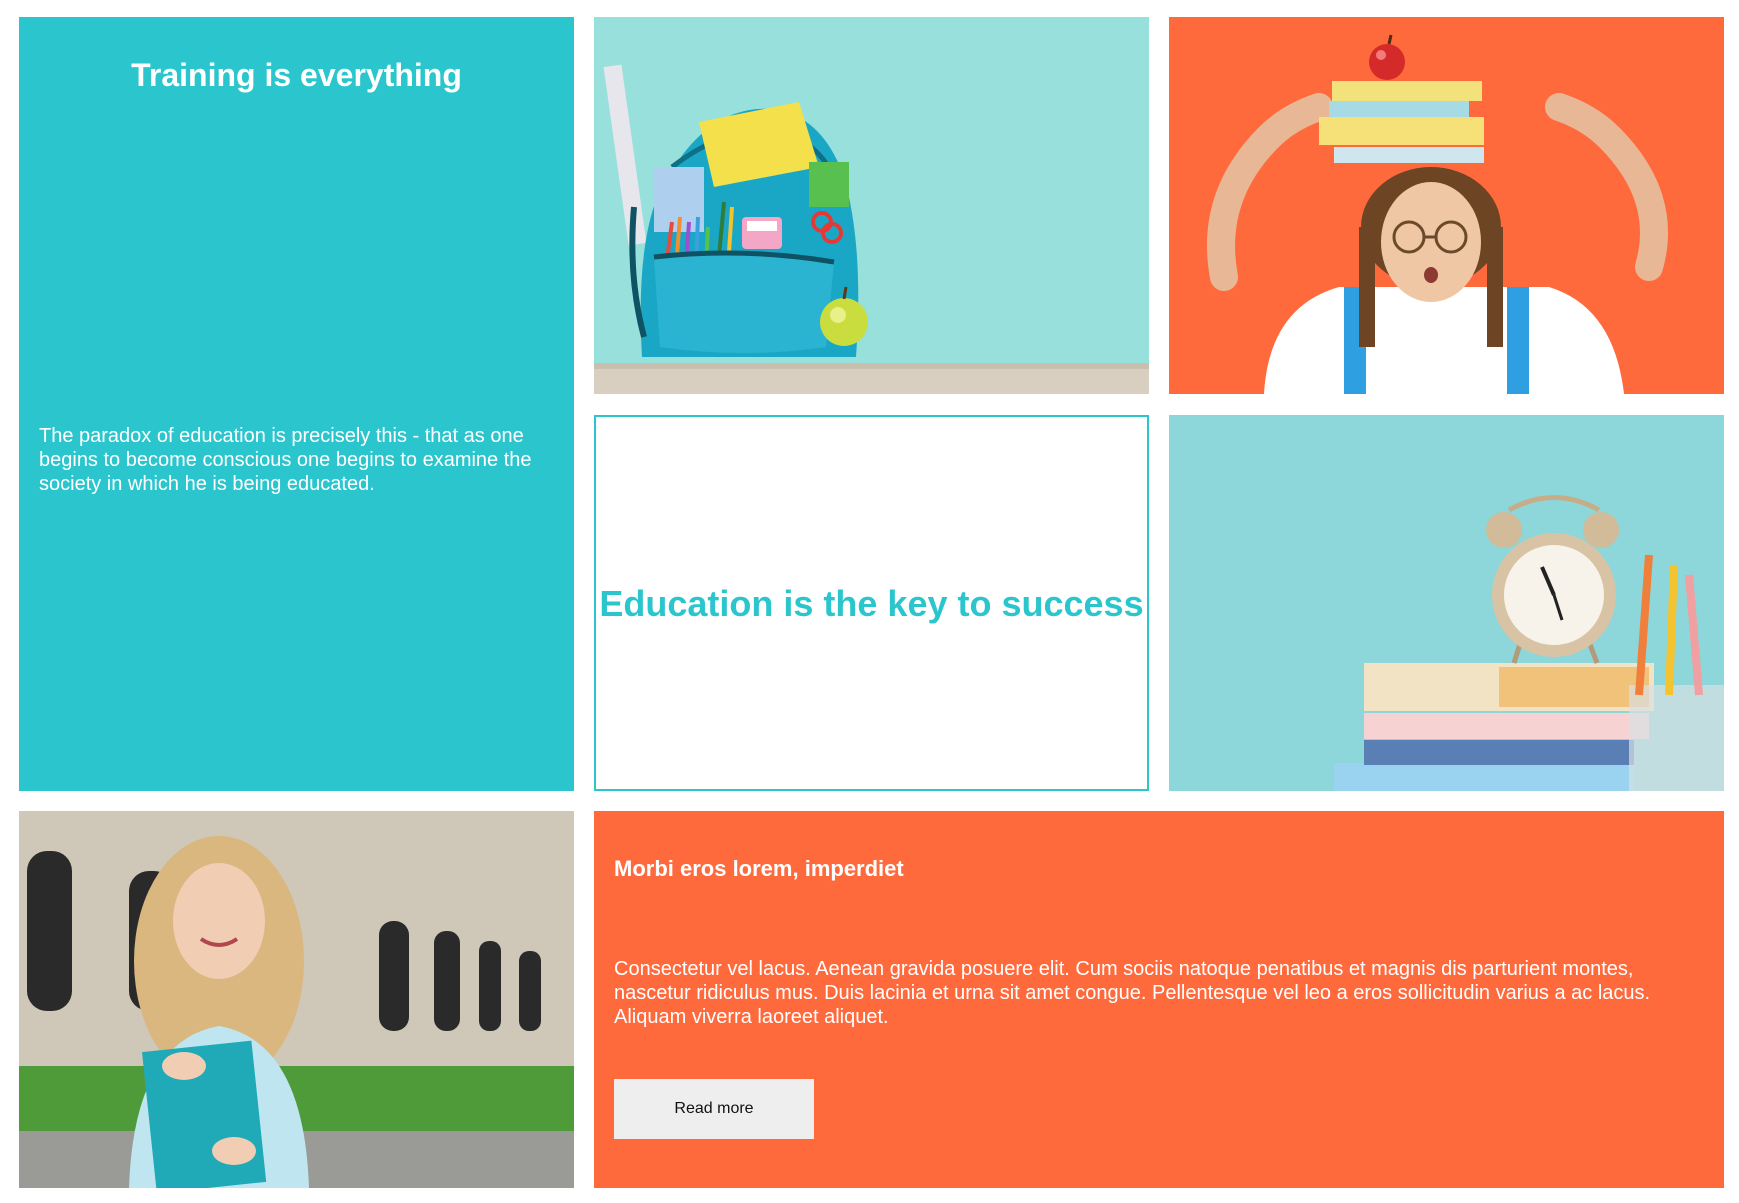 This screenshot has width=1739, height=1203. What do you see at coordinates (1446, 205) in the screenshot?
I see `girl-books-image` at bounding box center [1446, 205].